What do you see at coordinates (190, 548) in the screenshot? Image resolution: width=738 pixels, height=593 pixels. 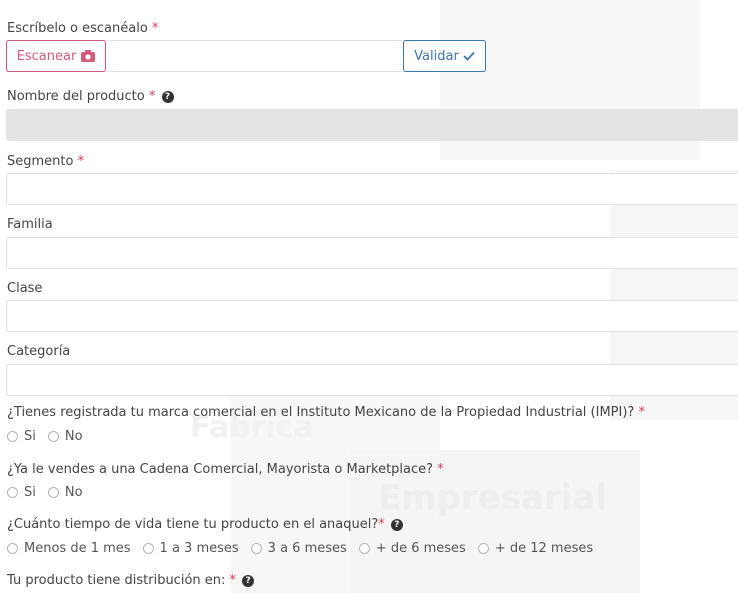 I see `radio-option-1-3-months: 1 a 3 meses` at bounding box center [190, 548].